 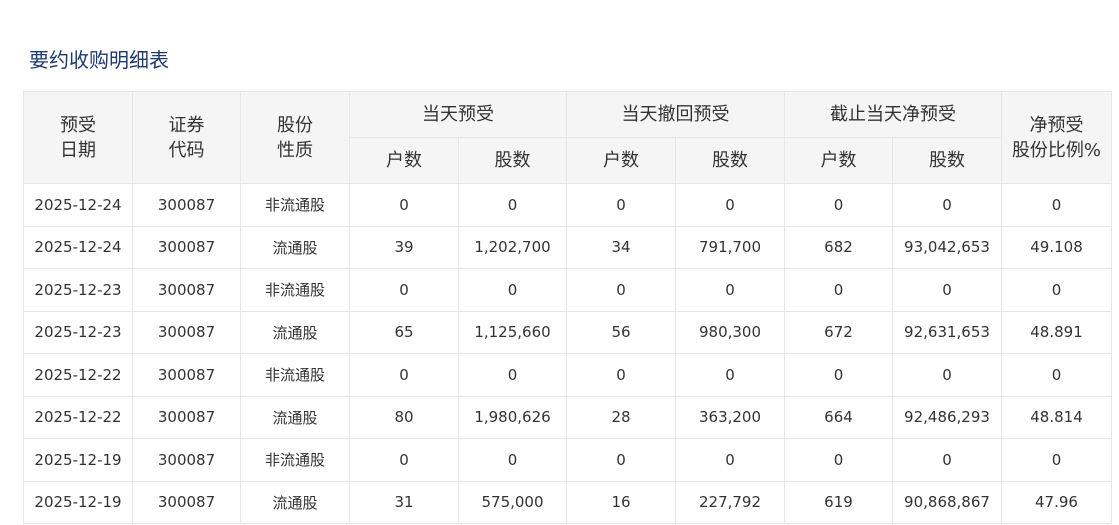 What do you see at coordinates (186, 137) in the screenshot?
I see `header-code: 证券 代码` at bounding box center [186, 137].